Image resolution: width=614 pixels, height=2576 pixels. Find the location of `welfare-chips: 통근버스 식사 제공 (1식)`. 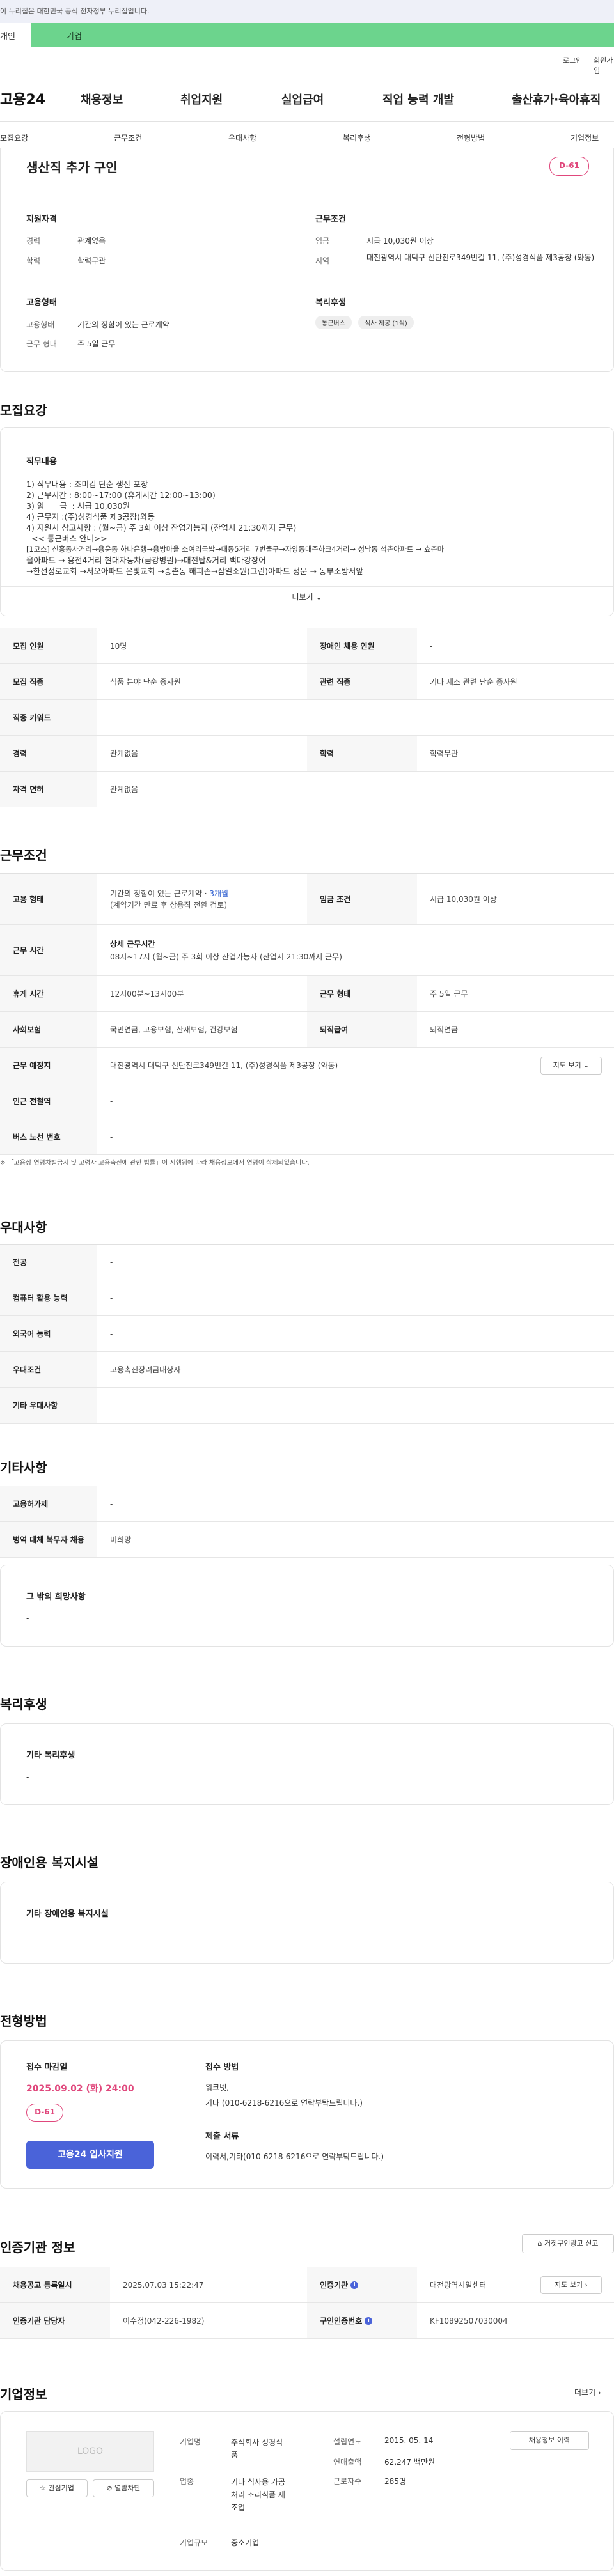

welfare-chips: 통근버스 식사 제공 (1식) is located at coordinates (364, 322).